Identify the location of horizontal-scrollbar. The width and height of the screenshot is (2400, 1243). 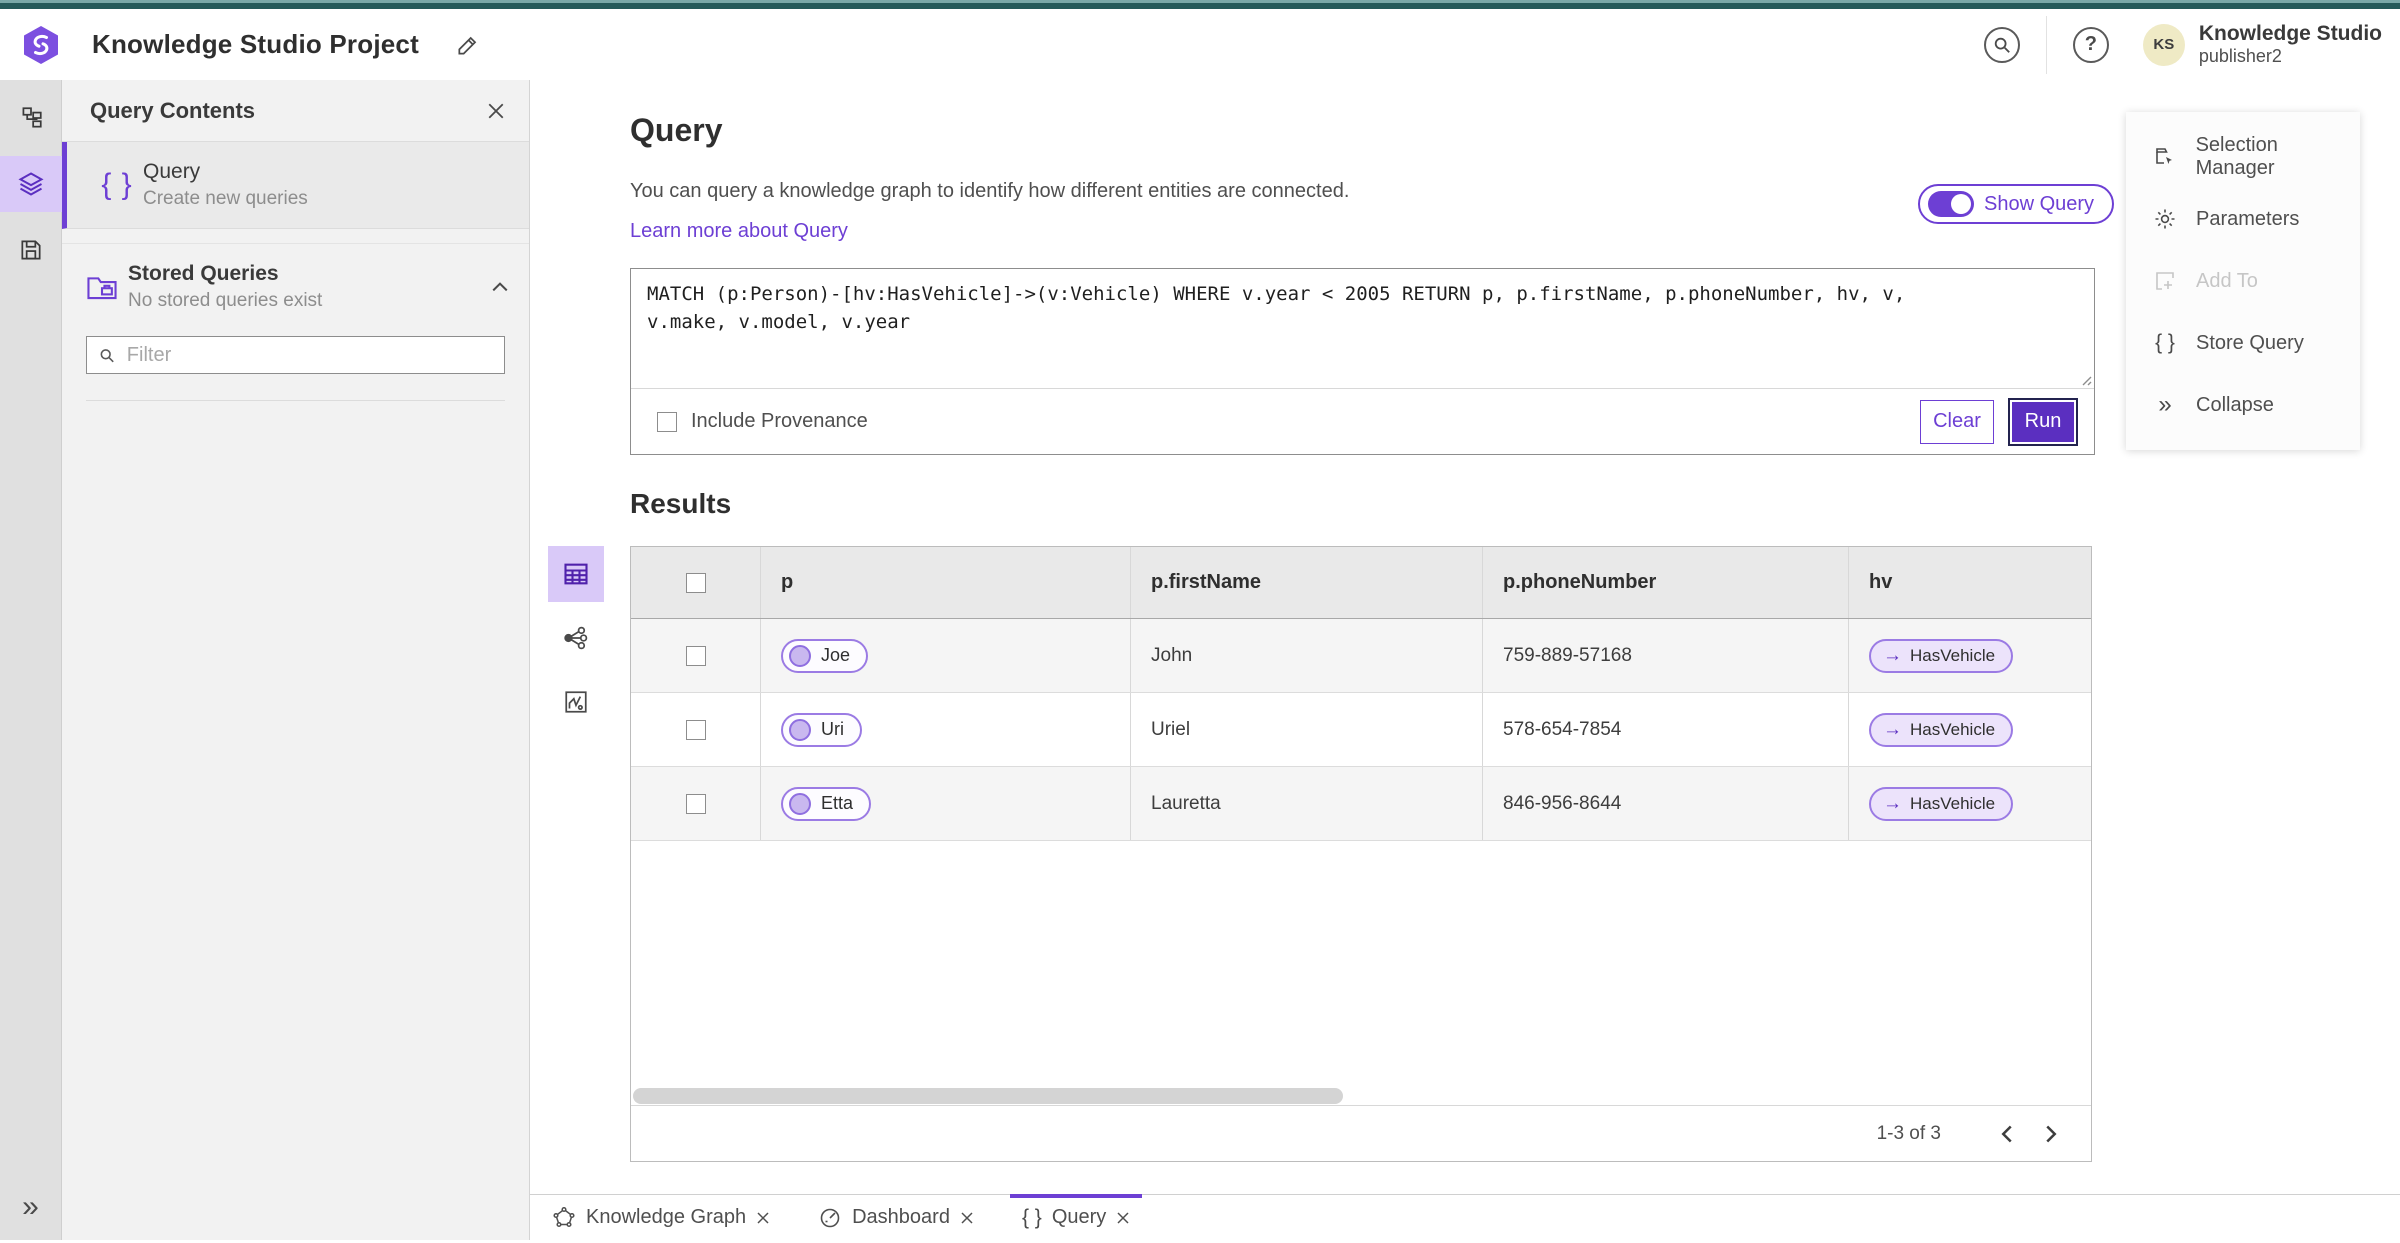
(1361, 1096).